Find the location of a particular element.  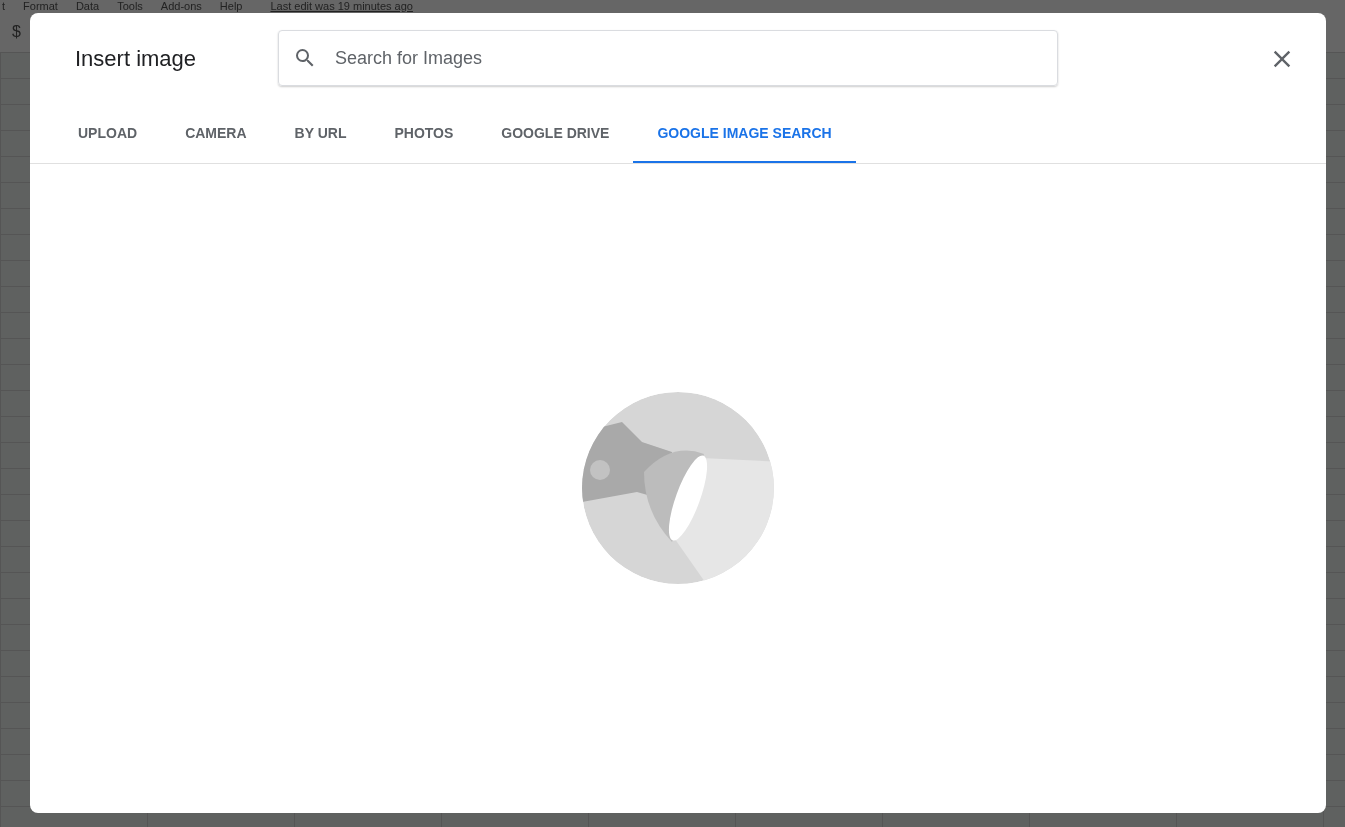

tab: PHOTOS is located at coordinates (424, 134).